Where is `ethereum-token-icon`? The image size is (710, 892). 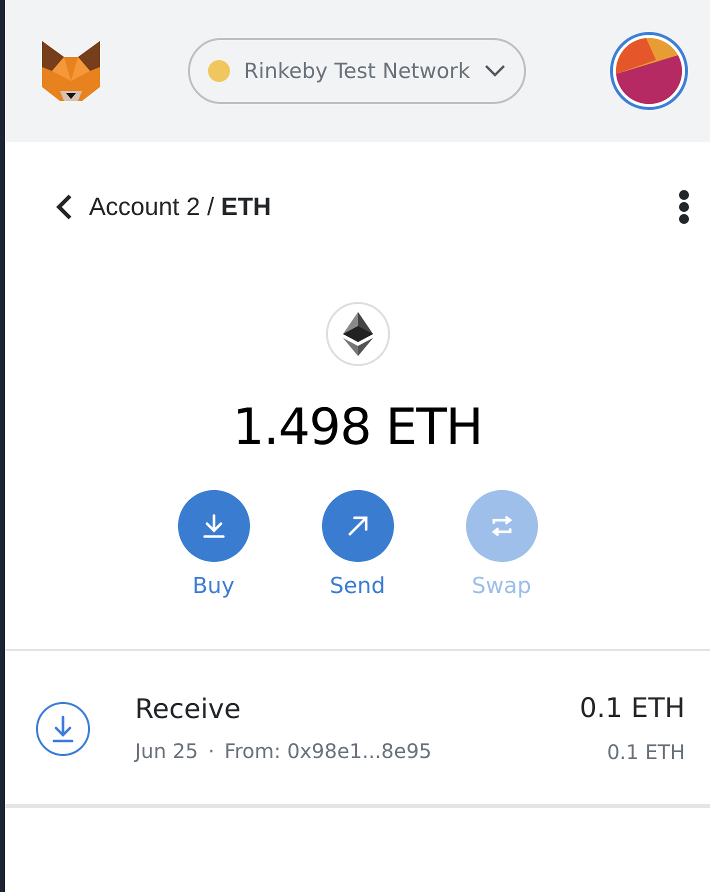 ethereum-token-icon is located at coordinates (358, 334).